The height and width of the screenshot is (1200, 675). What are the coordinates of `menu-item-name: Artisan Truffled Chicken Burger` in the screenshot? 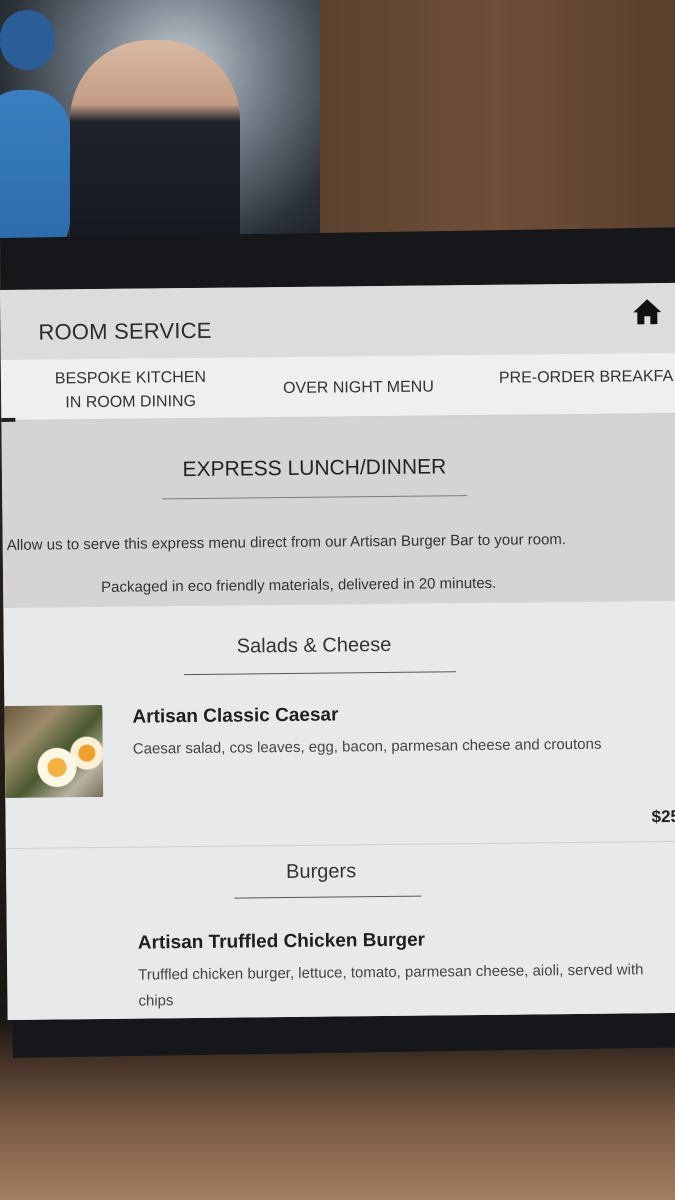 It's located at (281, 942).